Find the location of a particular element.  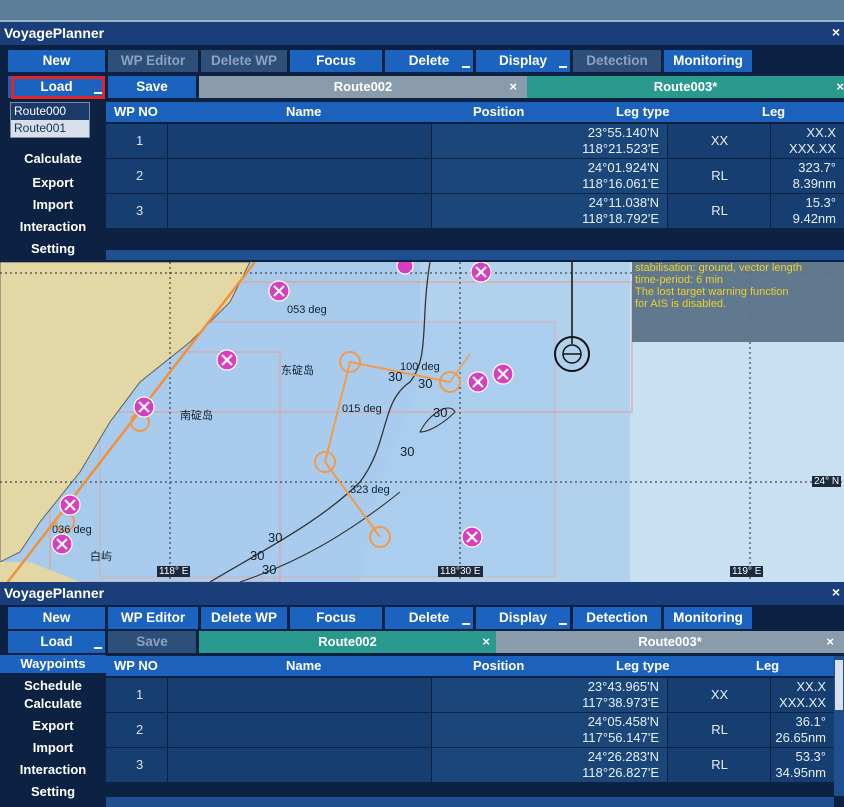

vertical-scrollbar is located at coordinates (839, 726).